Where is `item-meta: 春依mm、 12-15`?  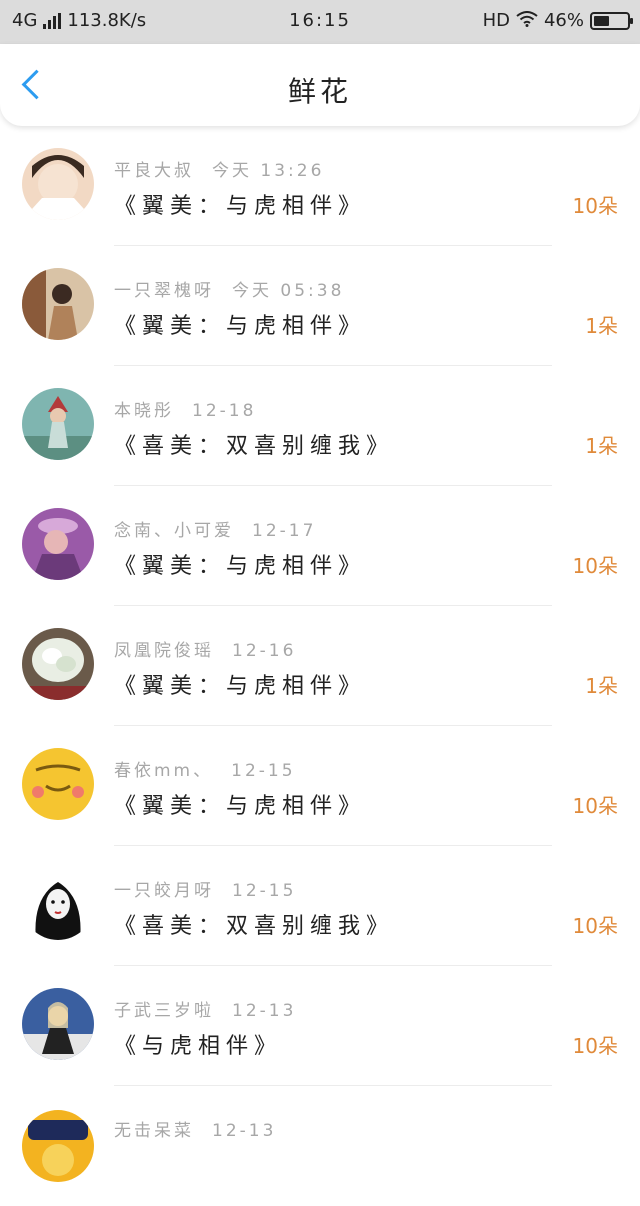
item-meta: 春依mm、 12-15 is located at coordinates (205, 768).